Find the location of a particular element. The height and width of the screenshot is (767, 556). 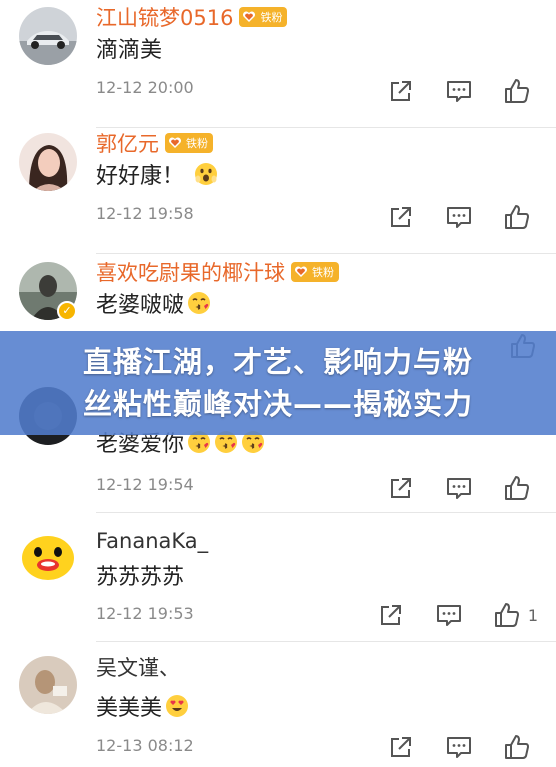

kiss-face-icon is located at coordinates (199, 303).